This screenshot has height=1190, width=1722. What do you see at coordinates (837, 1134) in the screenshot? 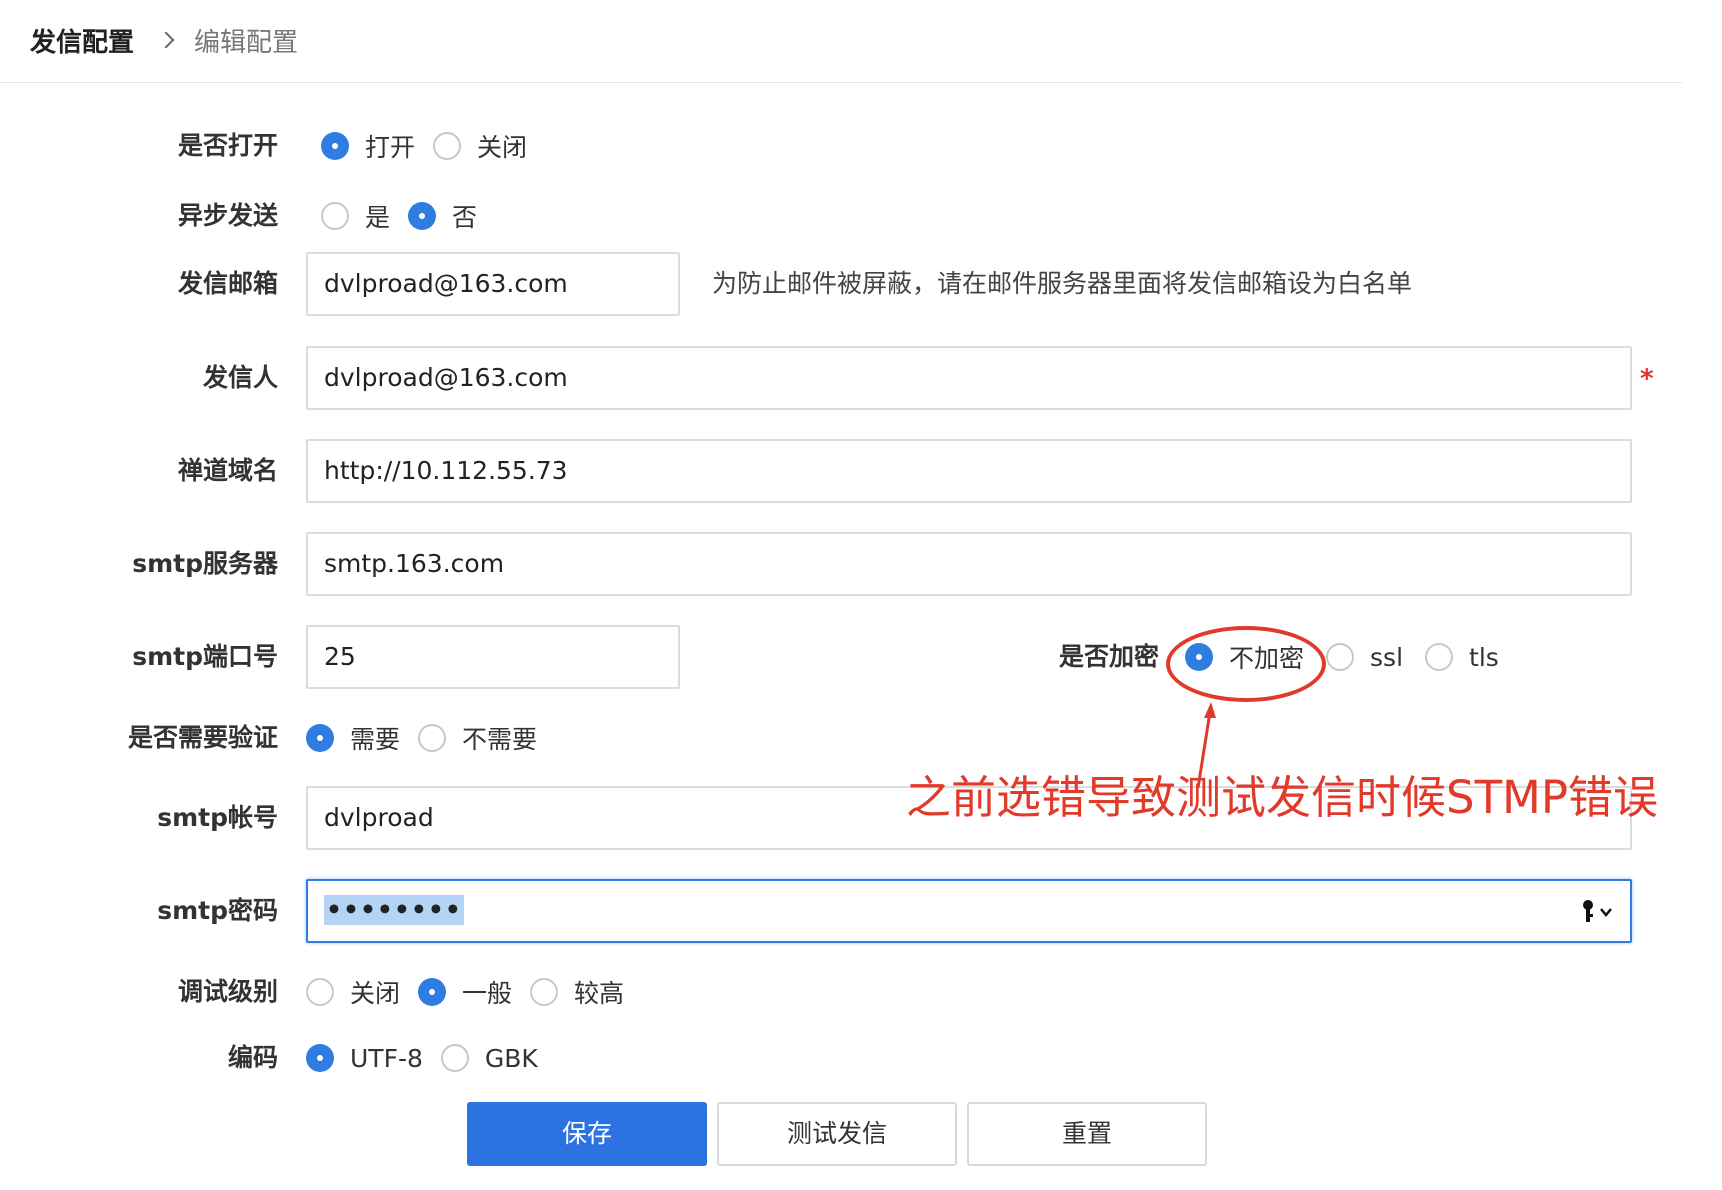
I see `test-send-button: 测试发信` at bounding box center [837, 1134].